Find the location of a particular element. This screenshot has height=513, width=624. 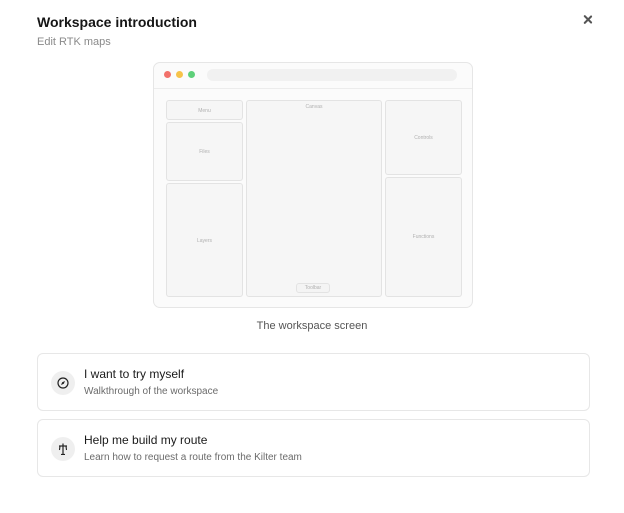

preview-menu-label: Menu is located at coordinates (204, 111).